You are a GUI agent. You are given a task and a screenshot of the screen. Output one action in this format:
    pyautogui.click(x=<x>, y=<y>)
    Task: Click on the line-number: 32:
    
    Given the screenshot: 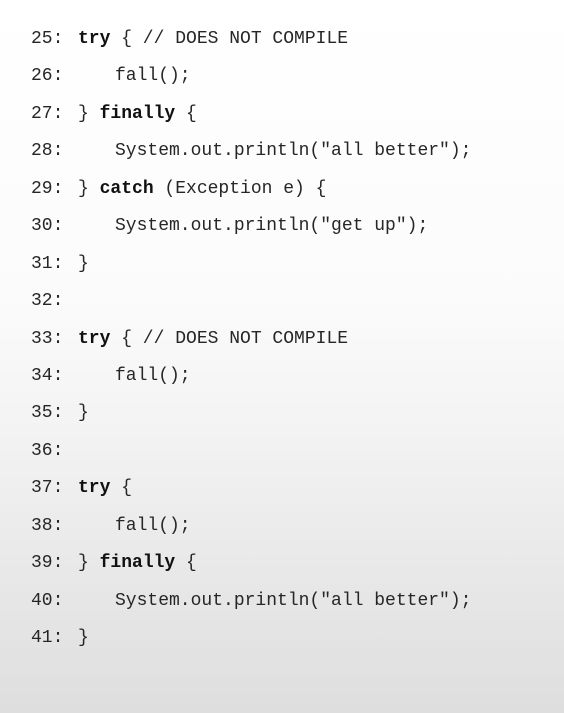 What is the action you would take?
    pyautogui.click(x=47, y=301)
    